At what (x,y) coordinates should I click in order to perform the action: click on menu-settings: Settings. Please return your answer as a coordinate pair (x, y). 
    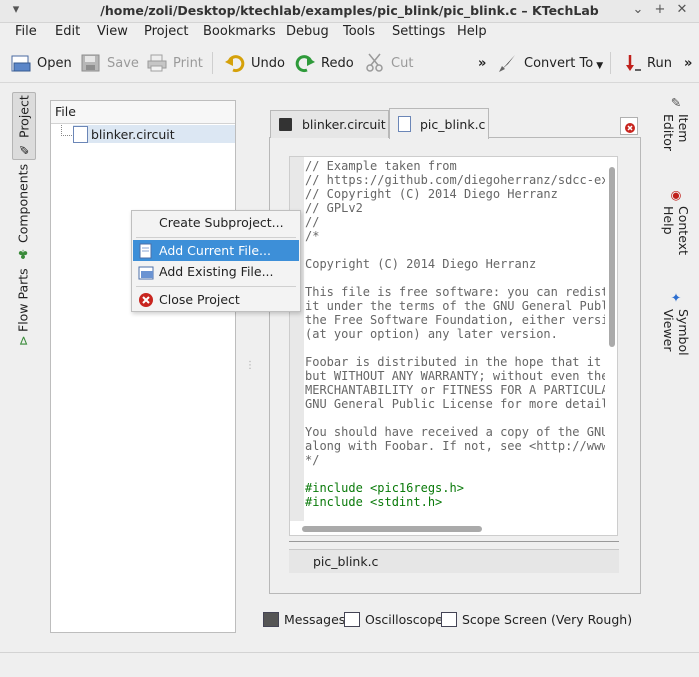
    Looking at the image, I should click on (418, 31).